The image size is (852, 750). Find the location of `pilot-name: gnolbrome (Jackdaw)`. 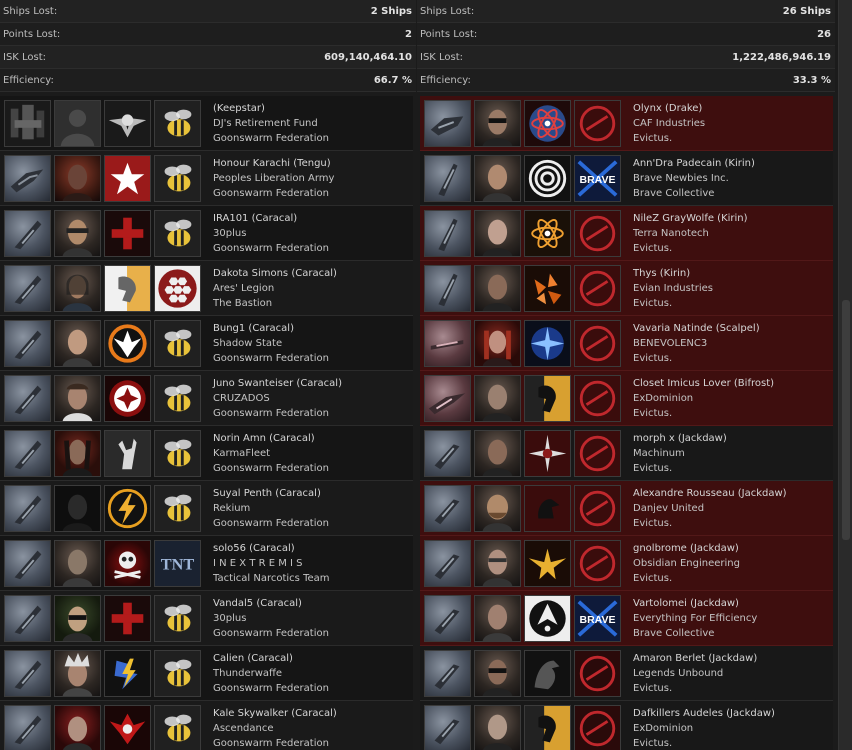

pilot-name: gnolbrome (Jackdaw) is located at coordinates (686, 548).